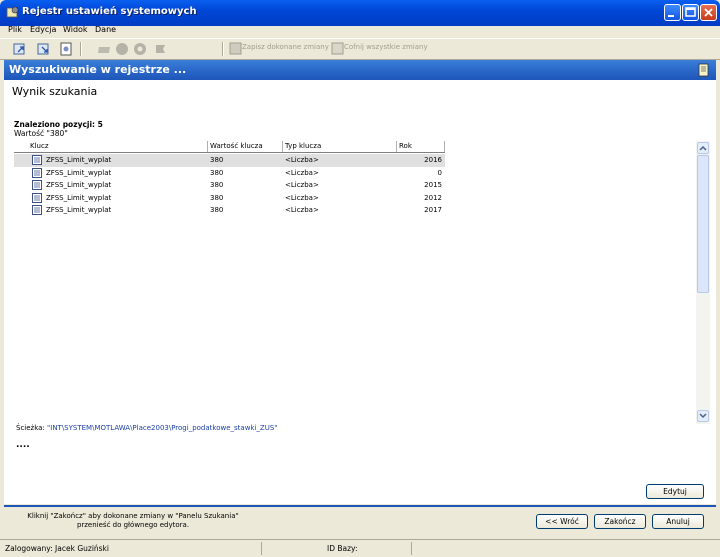 This screenshot has width=720, height=557. I want to click on maximize-icon, so click(690, 12).